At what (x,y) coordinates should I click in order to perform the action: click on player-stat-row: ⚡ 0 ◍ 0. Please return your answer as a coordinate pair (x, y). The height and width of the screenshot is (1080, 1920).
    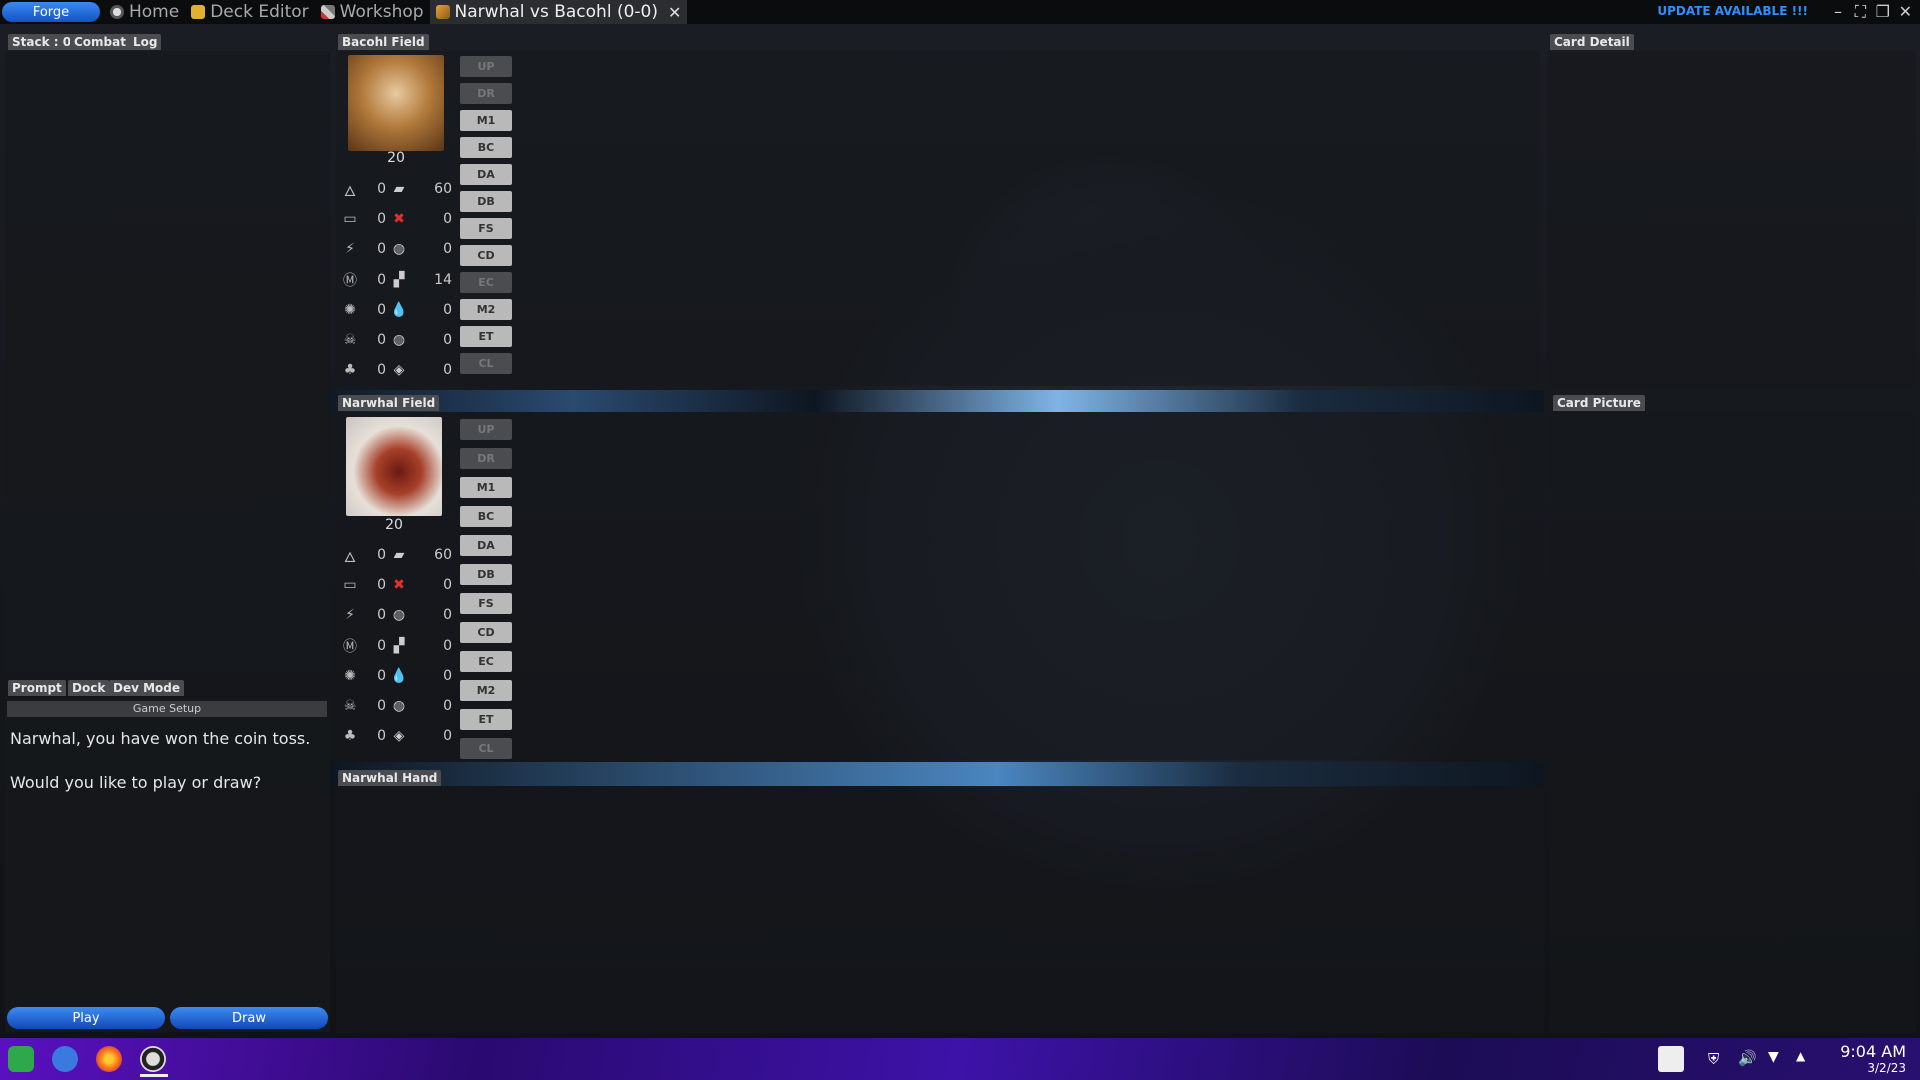
    Looking at the image, I should click on (398, 615).